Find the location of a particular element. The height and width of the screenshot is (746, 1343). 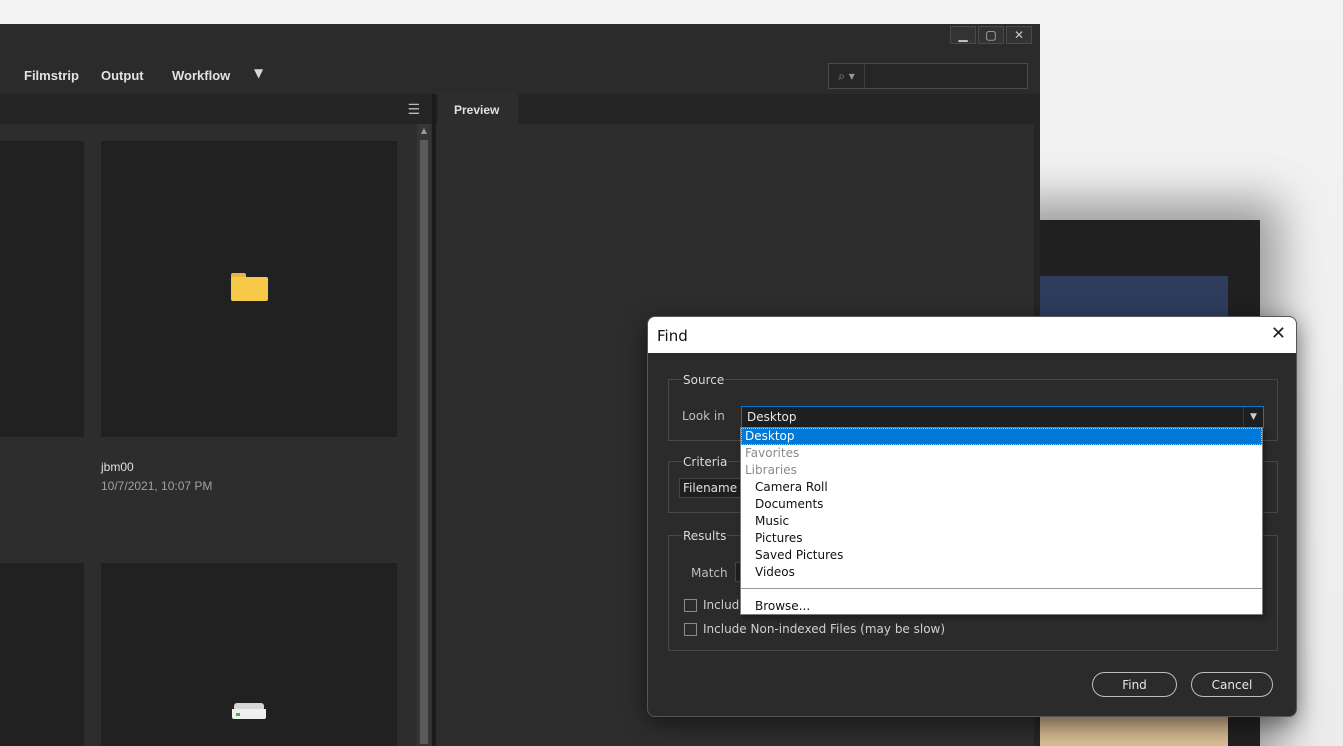

criteria-group-label: Criteria is located at coordinates (705, 462).